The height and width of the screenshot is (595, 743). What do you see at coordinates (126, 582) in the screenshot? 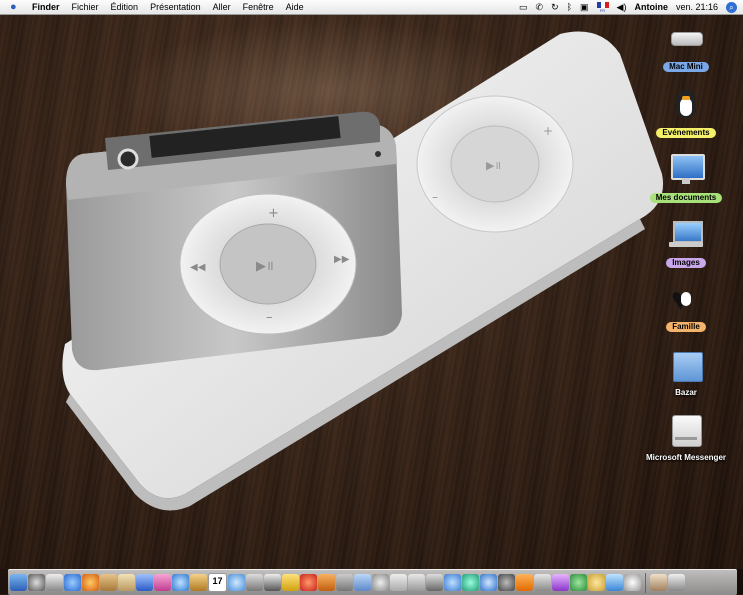
I see `letter-dock-icon` at bounding box center [126, 582].